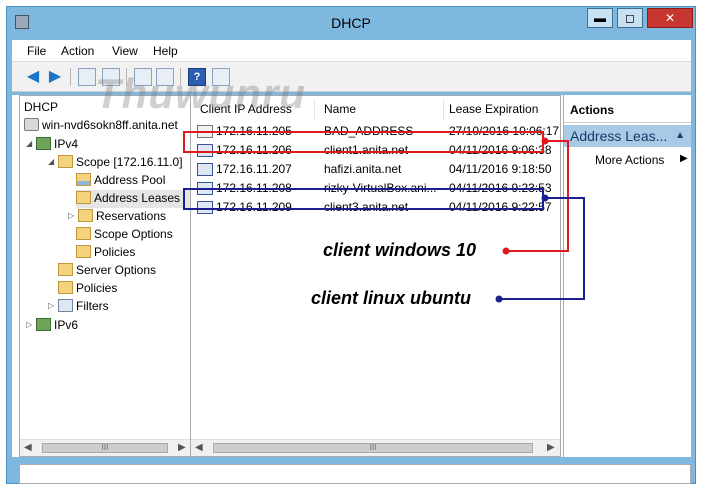 This screenshot has width=705, height=493. What do you see at coordinates (537, 196) in the screenshot?
I see `red-connector-line` at bounding box center [537, 196].